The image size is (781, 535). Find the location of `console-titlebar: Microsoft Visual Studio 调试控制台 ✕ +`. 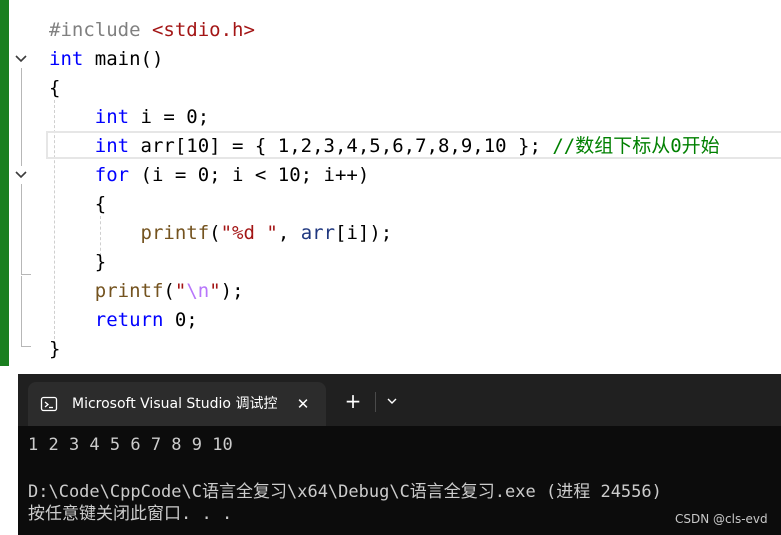

console-titlebar: Microsoft Visual Studio 调试控制台 ✕ + is located at coordinates (399, 400).